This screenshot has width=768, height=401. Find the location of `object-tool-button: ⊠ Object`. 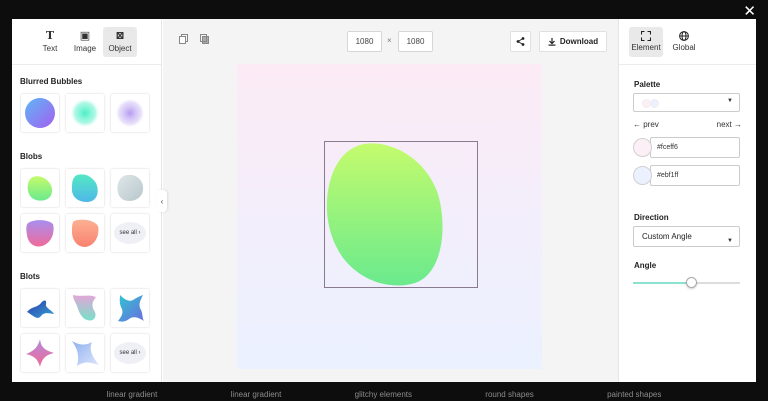

object-tool-button: ⊠ Object is located at coordinates (120, 41).